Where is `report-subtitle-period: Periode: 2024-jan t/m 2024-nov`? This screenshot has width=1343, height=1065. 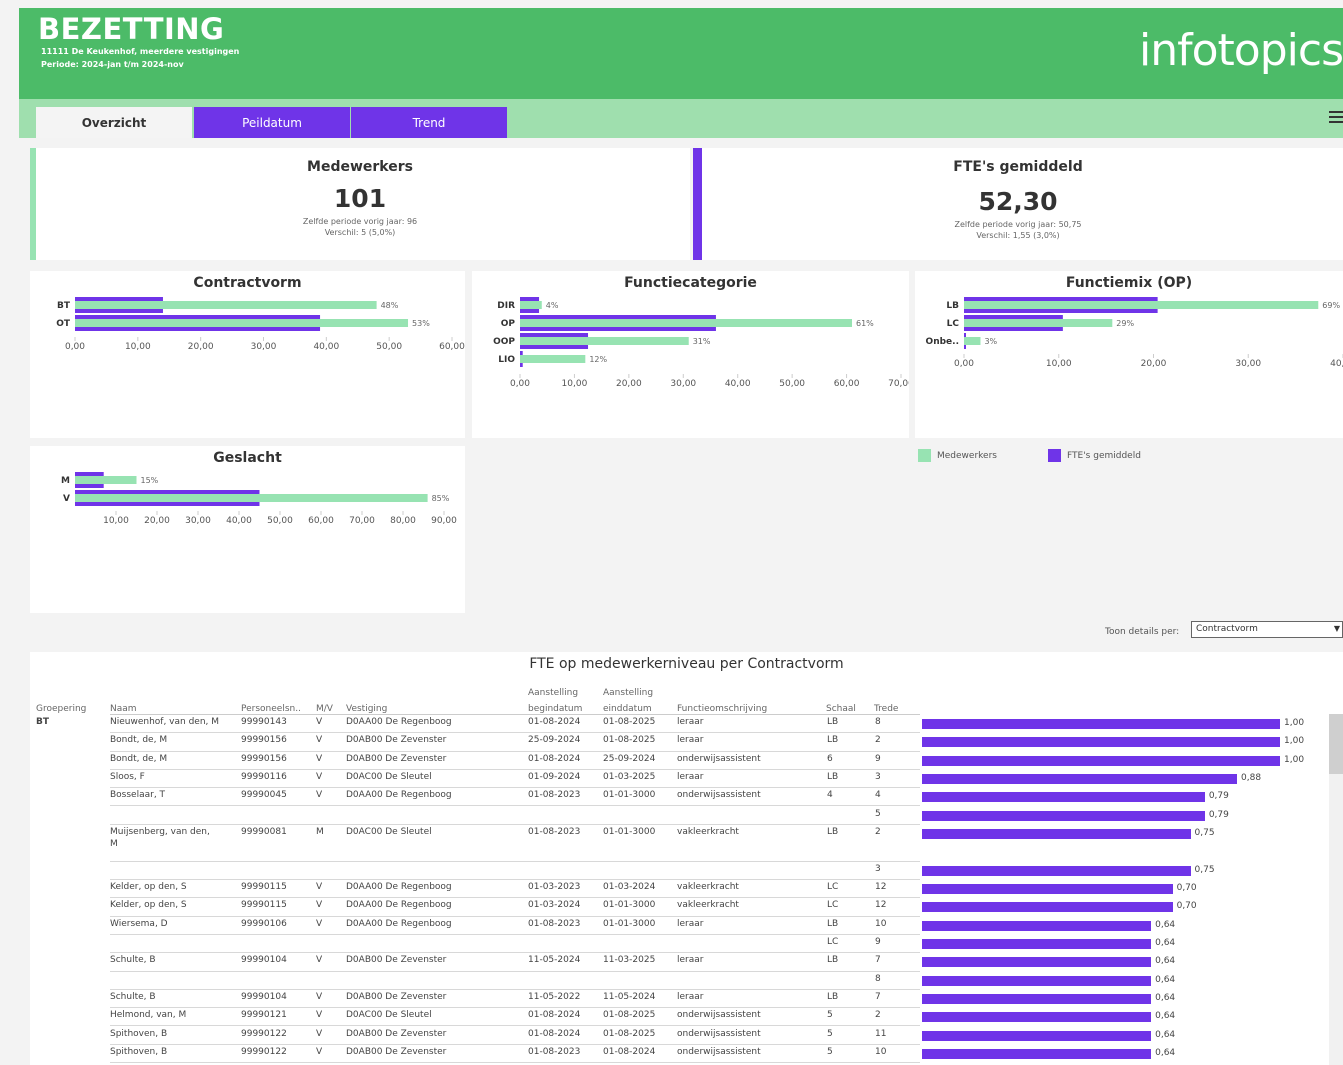
report-subtitle-period: Periode: 2024-jan t/m 2024-nov is located at coordinates (112, 64).